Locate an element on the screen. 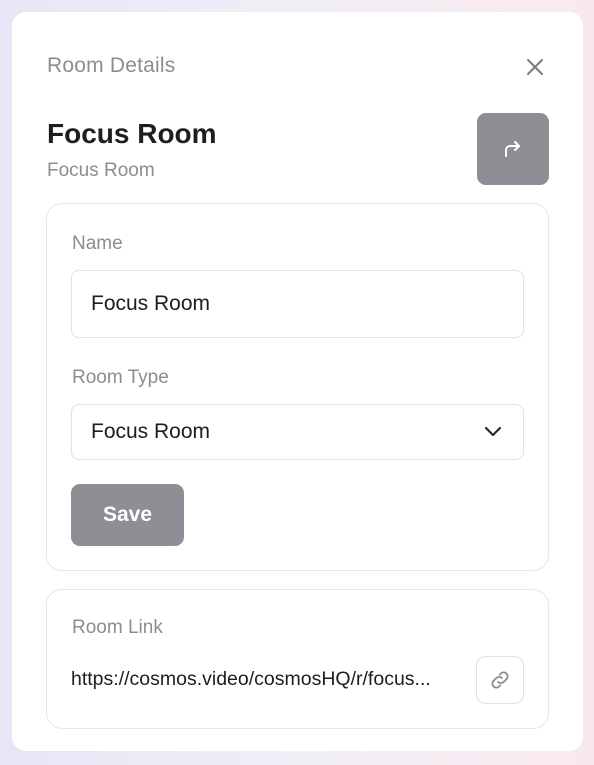 The width and height of the screenshot is (594, 765). close-button is located at coordinates (535, 67).